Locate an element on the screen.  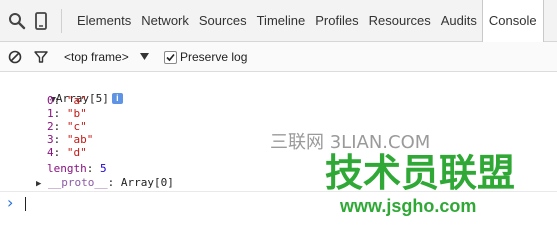
preserve-log-checkbox is located at coordinates (170, 57).